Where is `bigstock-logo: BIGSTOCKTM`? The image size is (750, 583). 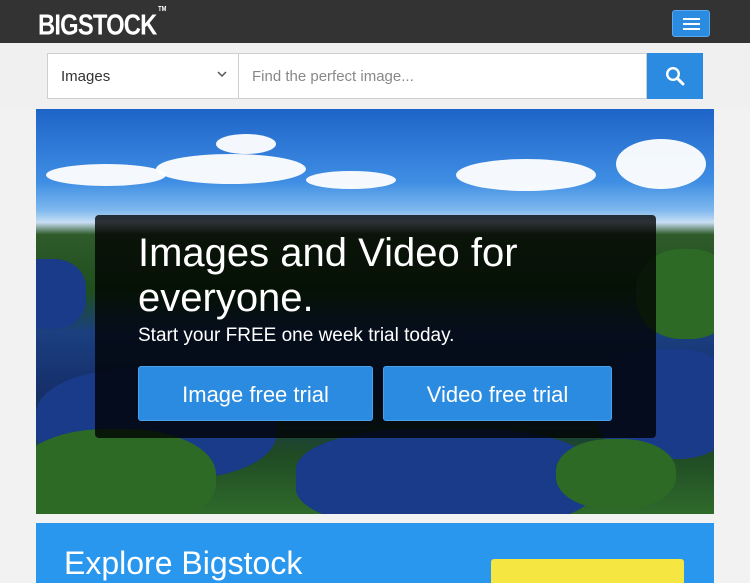
bigstock-logo: BIGSTOCKTM is located at coordinates (102, 24).